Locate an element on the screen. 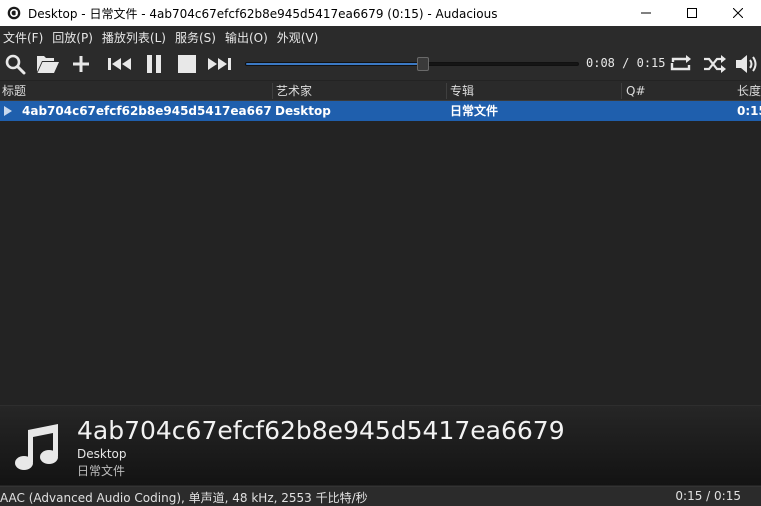  now-playing-title: 4ab704c67efcf62b8e945d5417ea6679 is located at coordinates (321, 430).